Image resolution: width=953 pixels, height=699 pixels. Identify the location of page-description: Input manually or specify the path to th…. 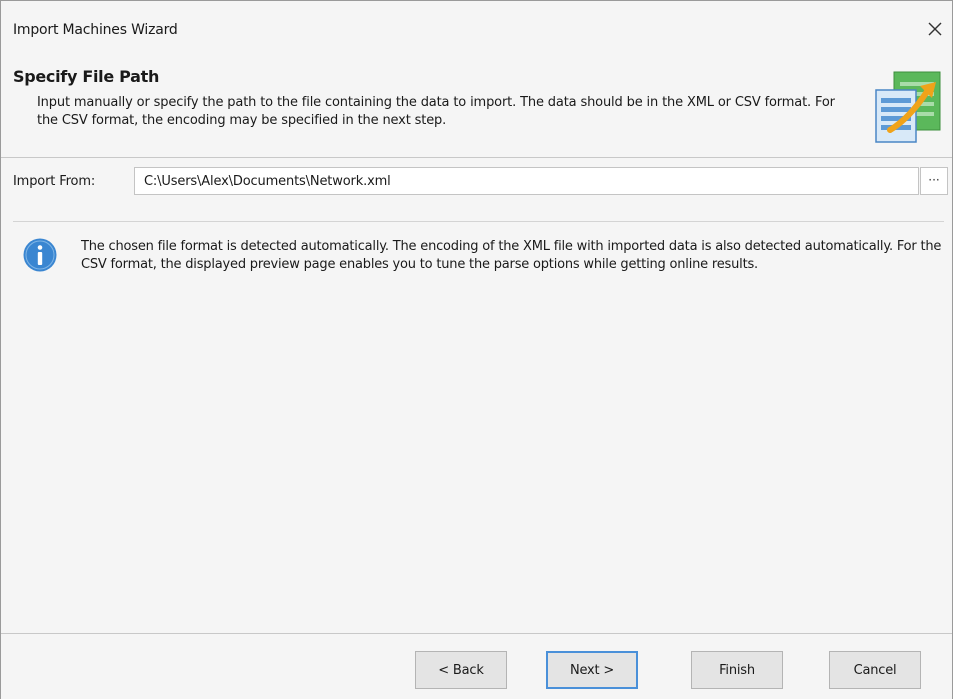
(436, 111).